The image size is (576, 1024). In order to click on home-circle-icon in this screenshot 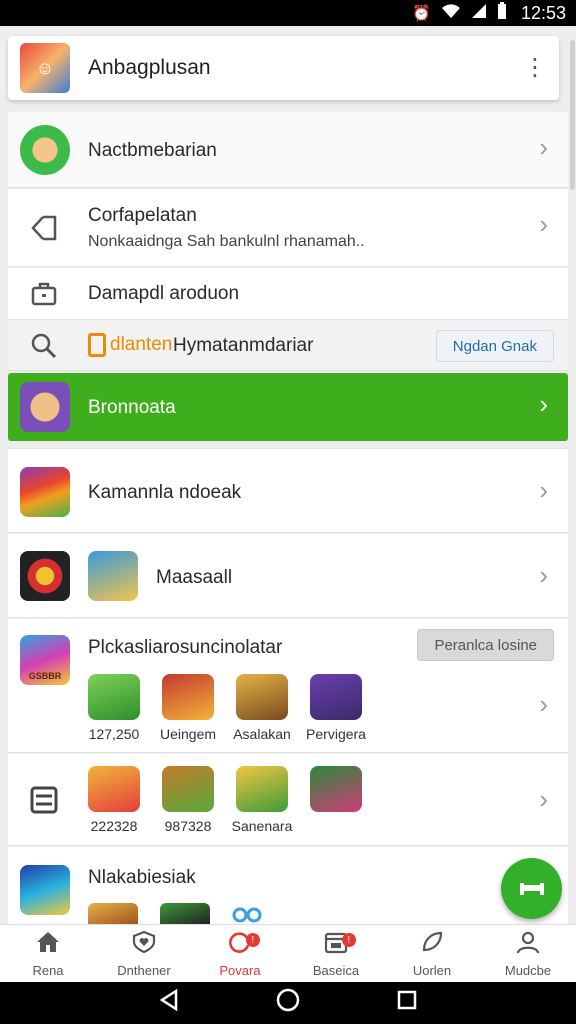, I will do `click(288, 1003)`.